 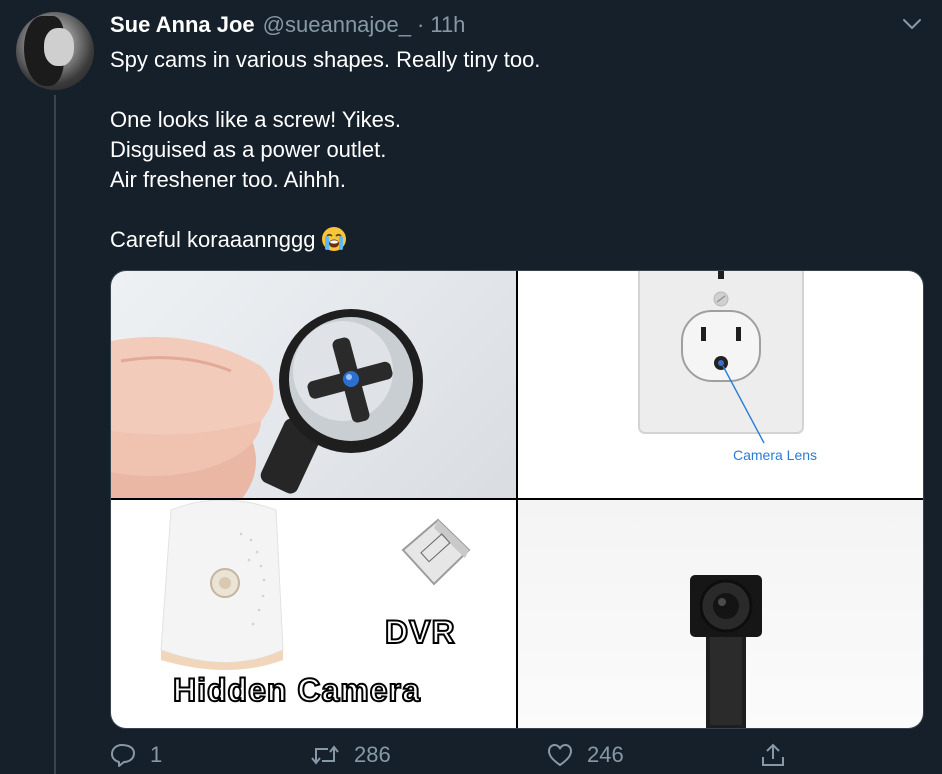 What do you see at coordinates (136, 755) in the screenshot?
I see `reply-button: 1` at bounding box center [136, 755].